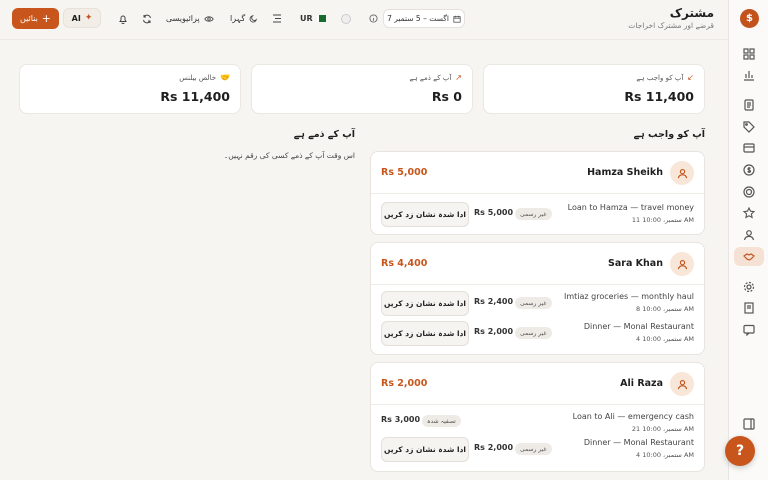 This screenshot has width=768, height=480. Describe the element at coordinates (749, 54) in the screenshot. I see `dashboard-icon` at that location.